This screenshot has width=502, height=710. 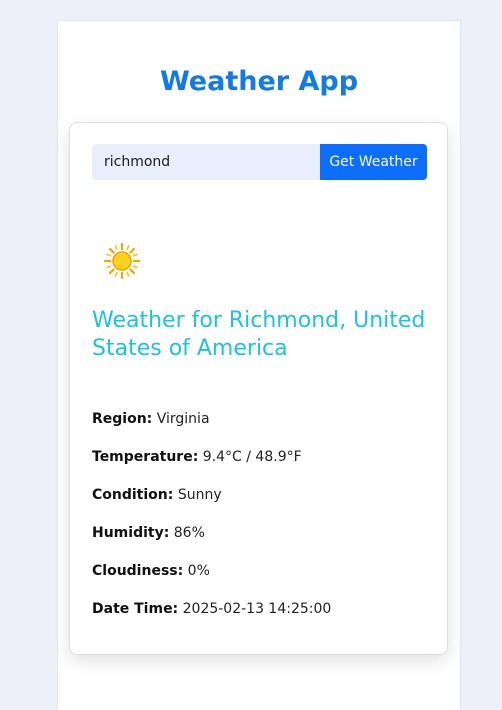 What do you see at coordinates (148, 533) in the screenshot?
I see `detail-humidity: Humidity: 86%` at bounding box center [148, 533].